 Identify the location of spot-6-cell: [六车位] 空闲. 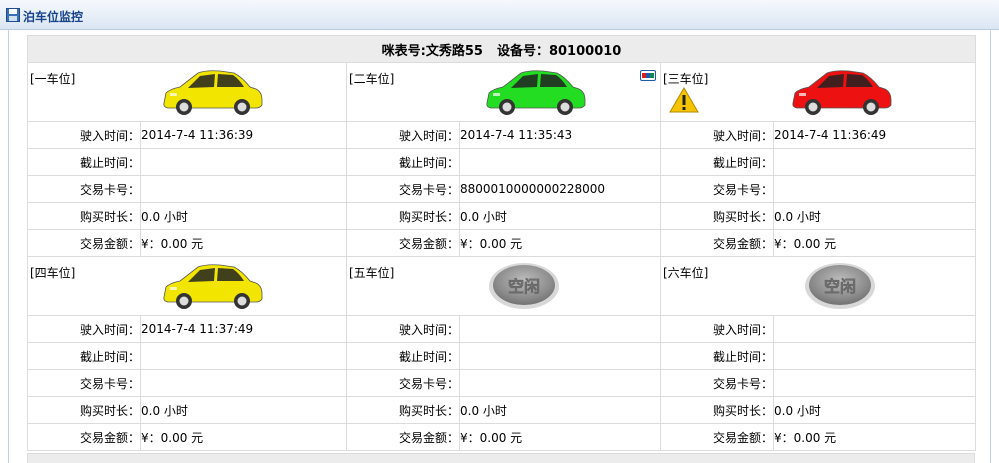
(818, 286).